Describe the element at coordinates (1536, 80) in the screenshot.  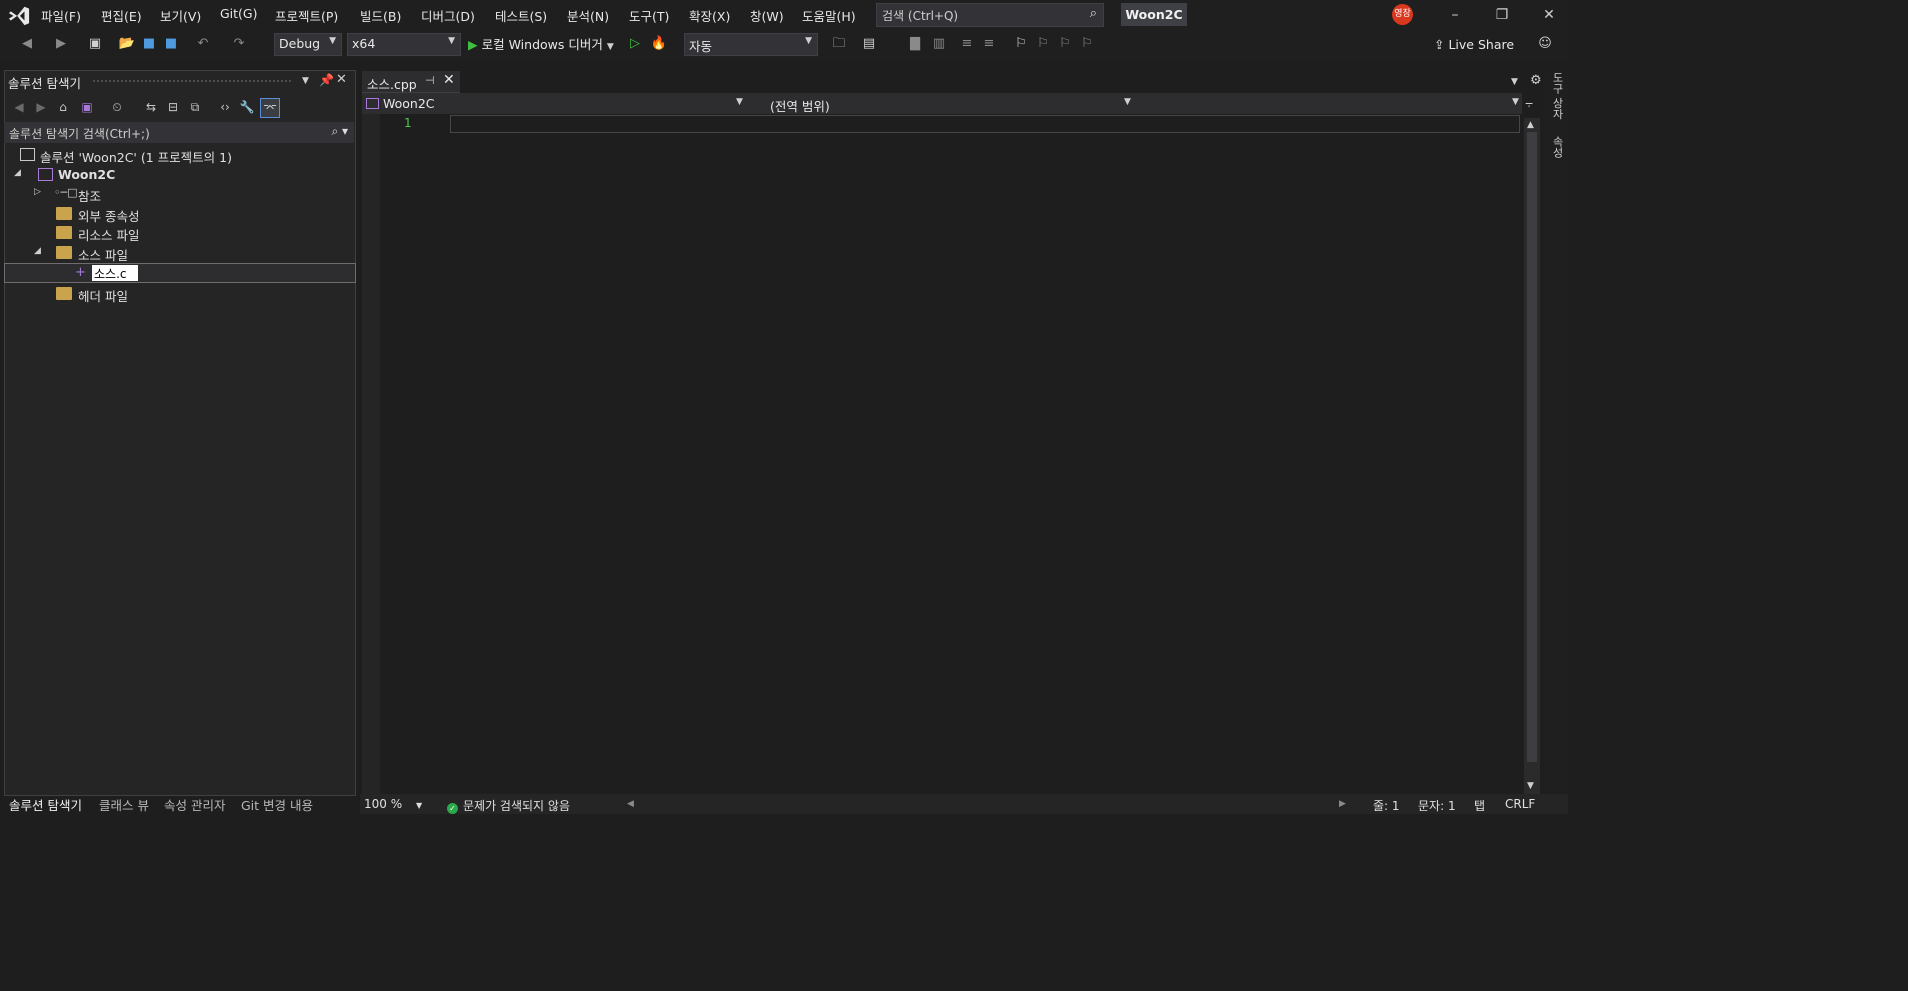
I see `settings-gear-icon: ⚙` at that location.